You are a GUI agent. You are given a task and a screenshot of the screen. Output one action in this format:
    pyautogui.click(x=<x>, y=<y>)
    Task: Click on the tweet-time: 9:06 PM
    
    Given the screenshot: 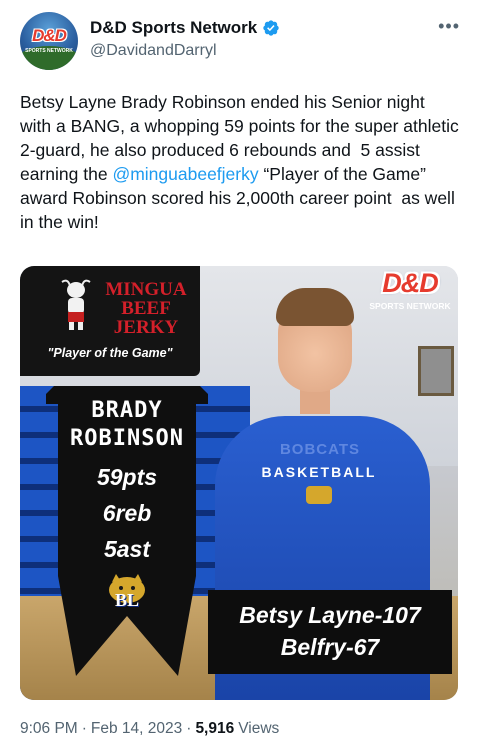 What is the action you would take?
    pyautogui.click(x=49, y=729)
    